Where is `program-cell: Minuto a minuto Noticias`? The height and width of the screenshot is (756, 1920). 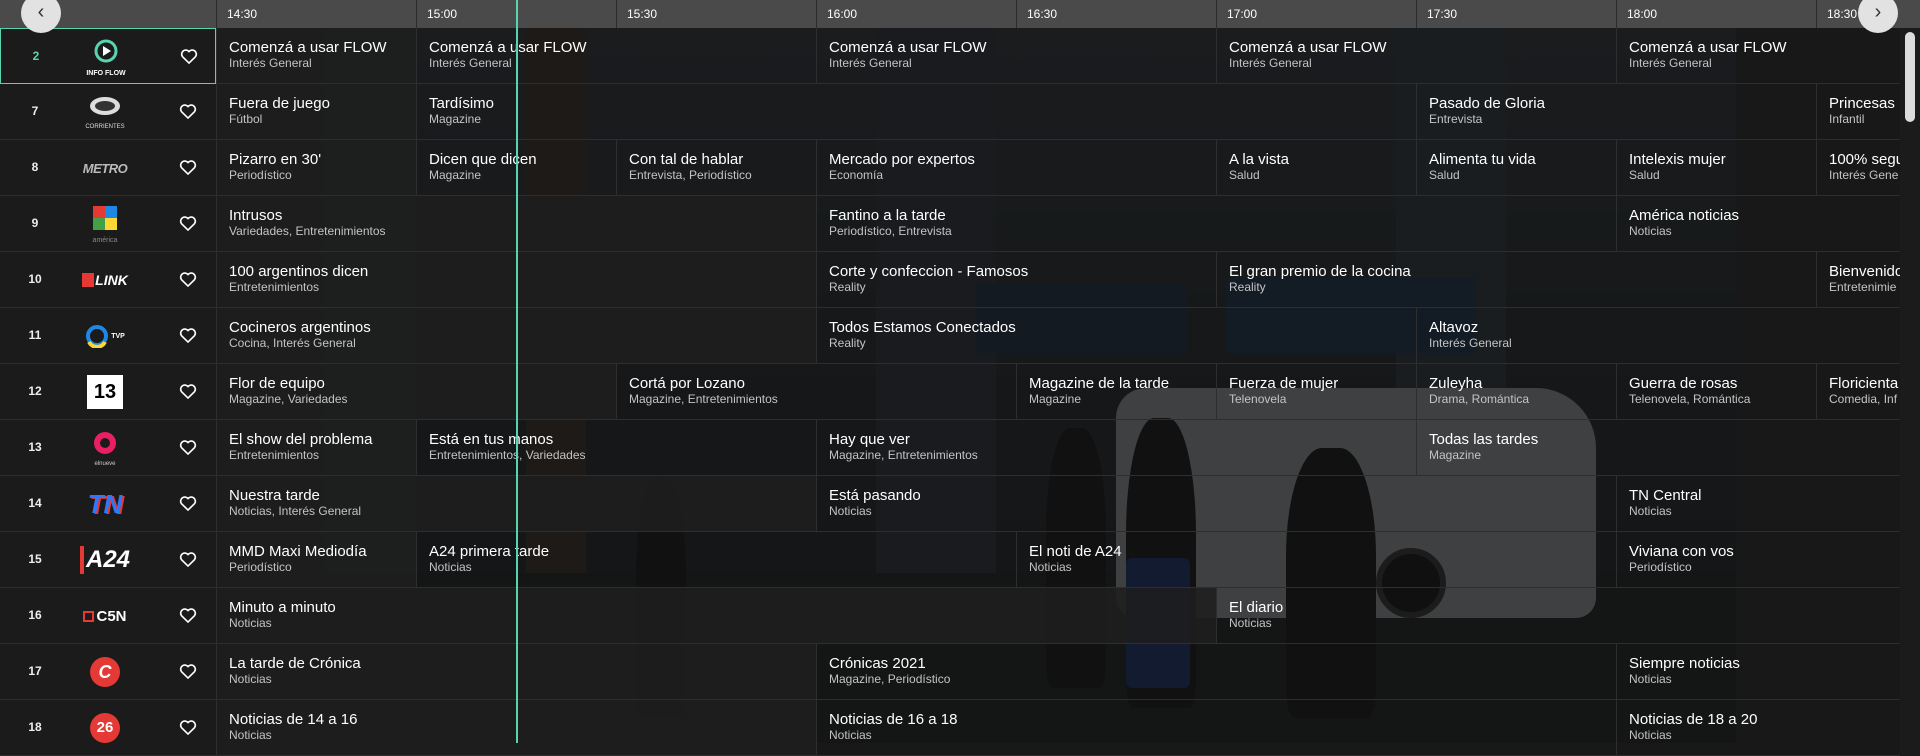
program-cell: Minuto a minuto Noticias is located at coordinates (716, 616).